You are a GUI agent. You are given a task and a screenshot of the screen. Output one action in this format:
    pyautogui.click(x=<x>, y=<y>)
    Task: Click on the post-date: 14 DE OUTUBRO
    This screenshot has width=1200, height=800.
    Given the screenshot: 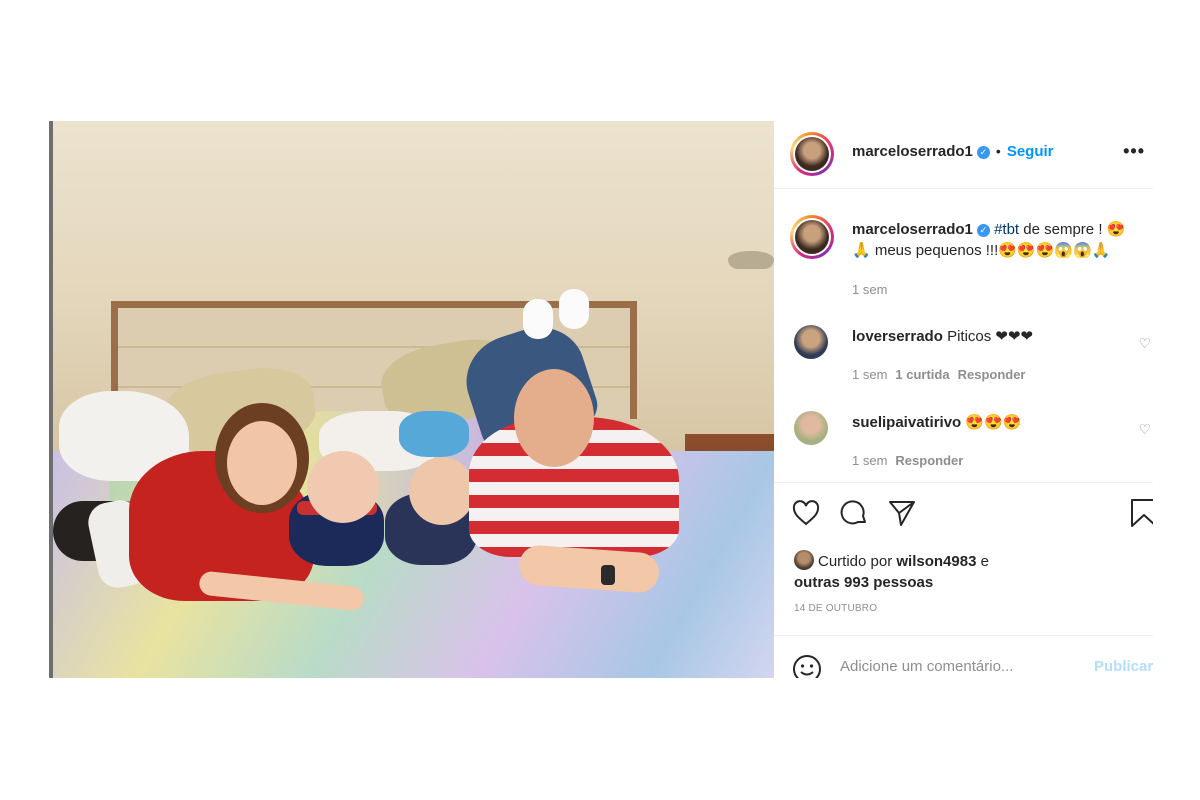 What is the action you would take?
    pyautogui.click(x=835, y=608)
    